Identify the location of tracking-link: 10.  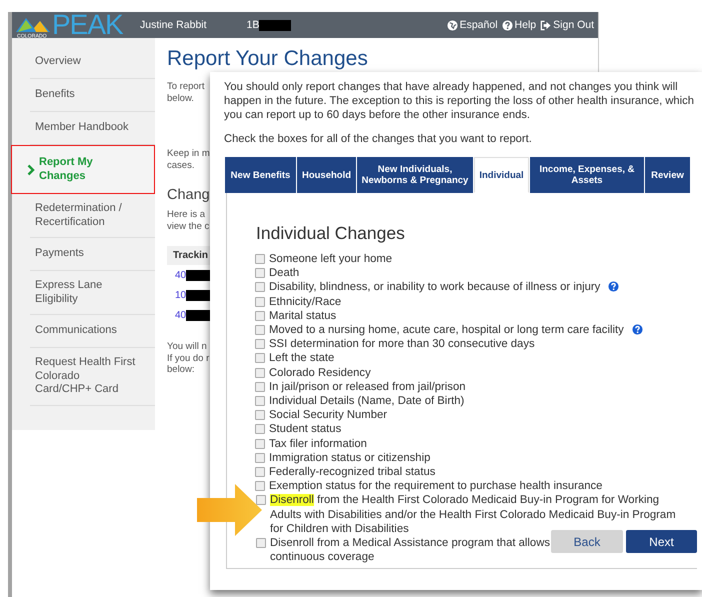
(180, 295).